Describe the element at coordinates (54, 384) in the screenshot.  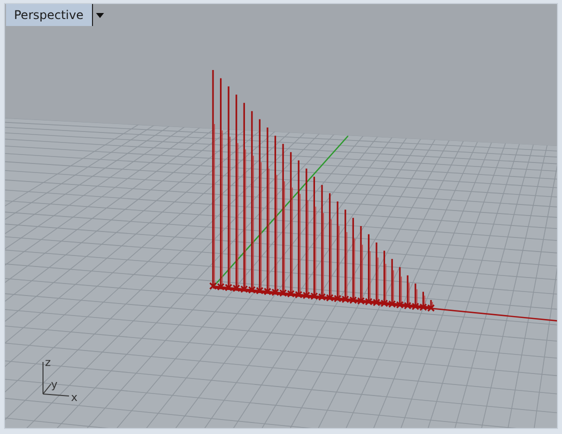
I see `axis-label: y` at that location.